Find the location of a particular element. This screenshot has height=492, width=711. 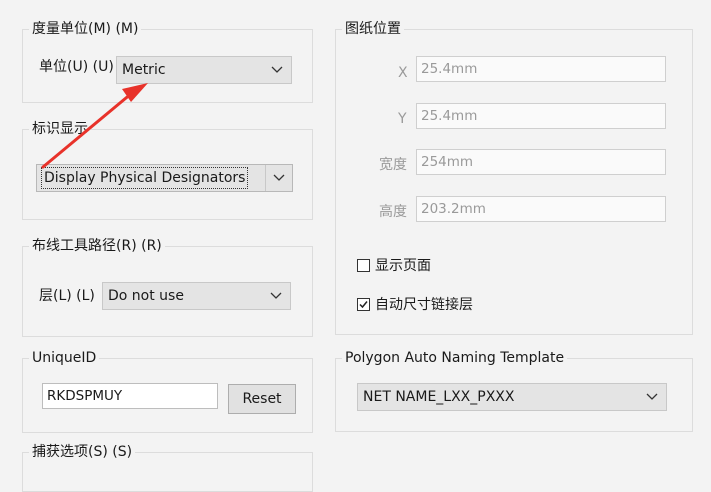

designator-select: Display Physical Designators is located at coordinates (164, 178).